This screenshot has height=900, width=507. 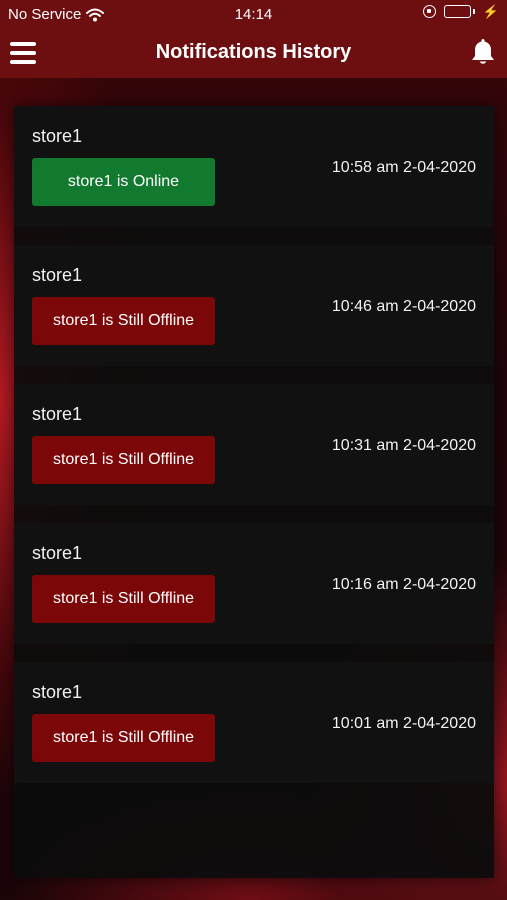 I want to click on orientation-lock-icon, so click(x=429, y=11).